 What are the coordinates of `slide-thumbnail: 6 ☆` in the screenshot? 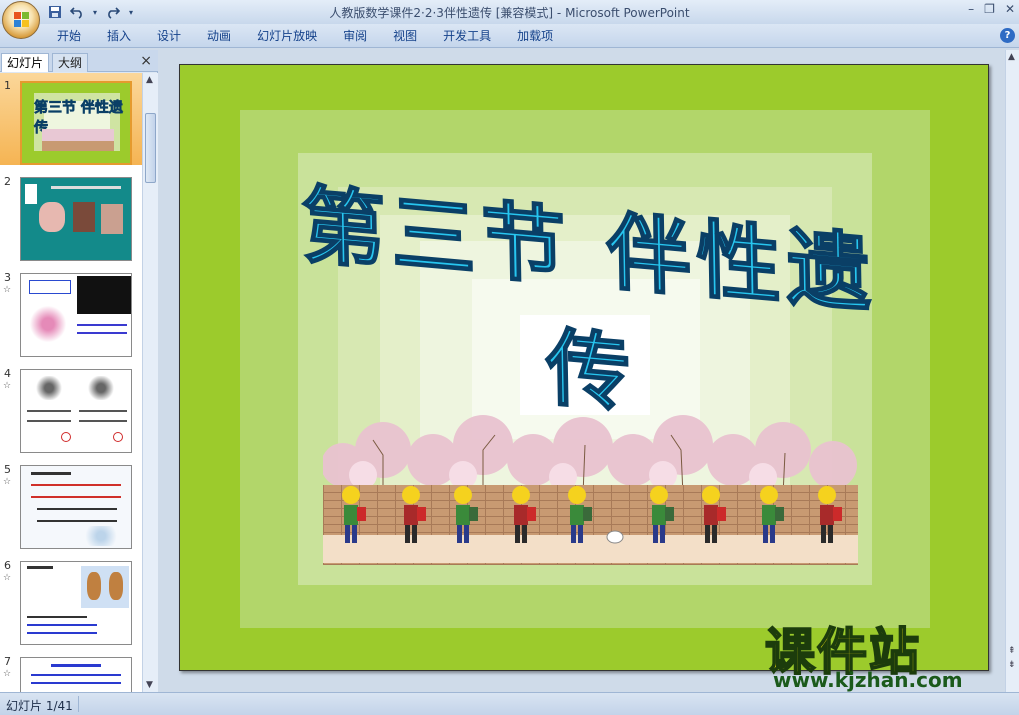 It's located at (71, 599).